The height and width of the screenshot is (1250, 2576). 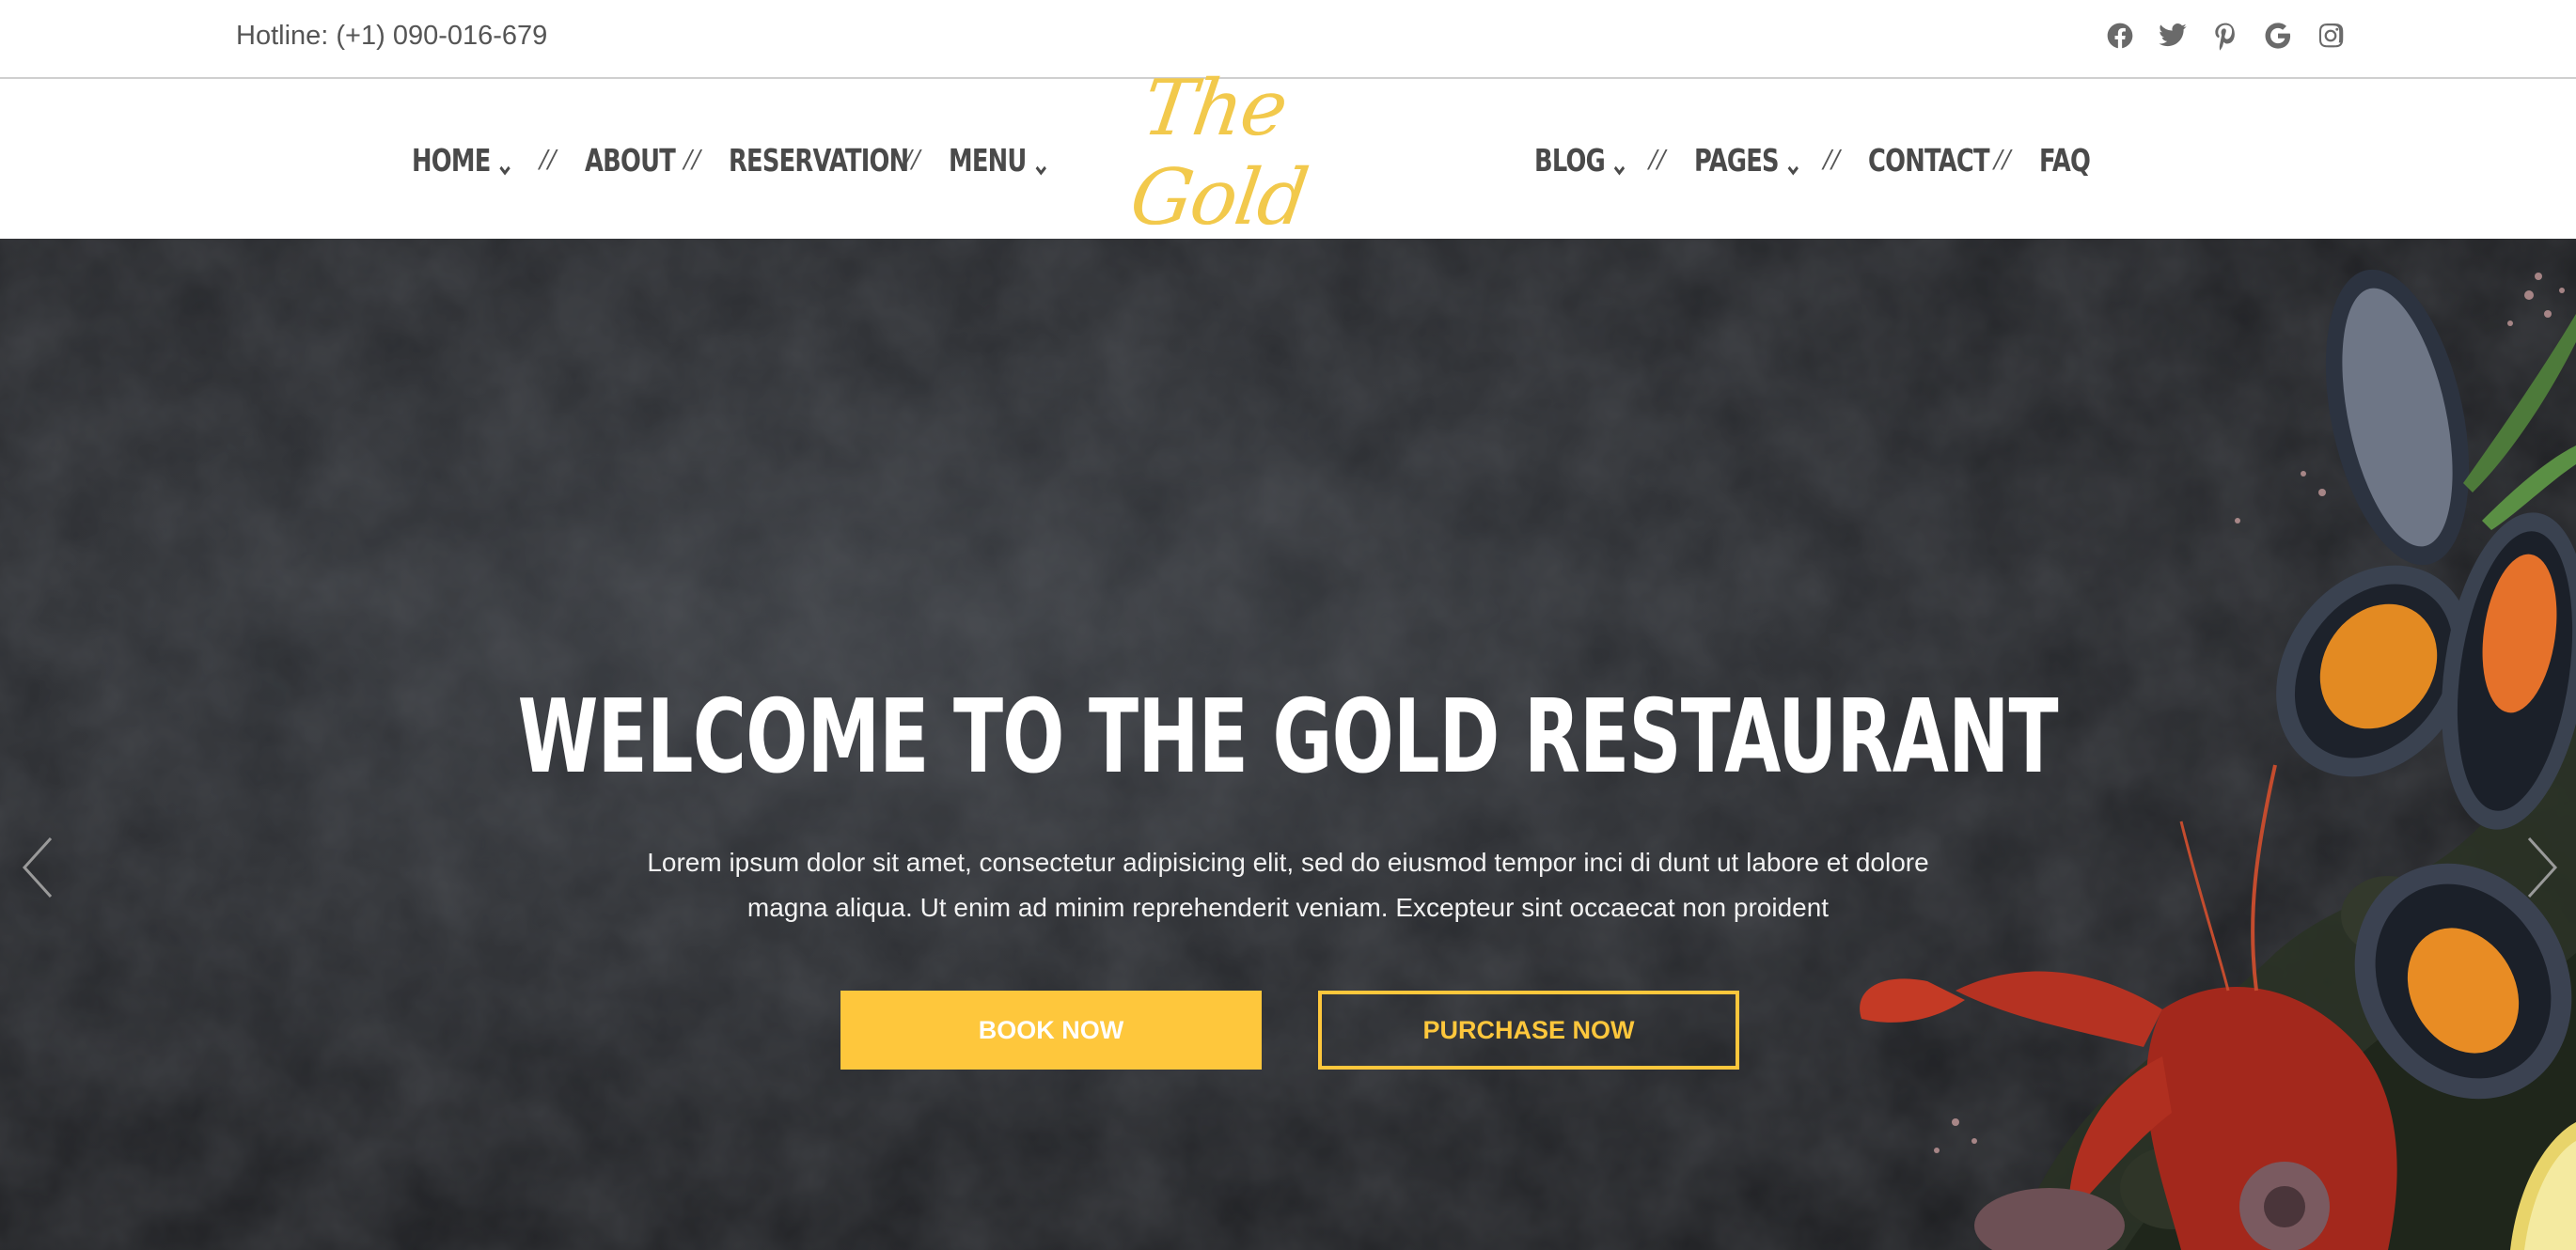 I want to click on nav-item-about: ABOUT, so click(x=630, y=161).